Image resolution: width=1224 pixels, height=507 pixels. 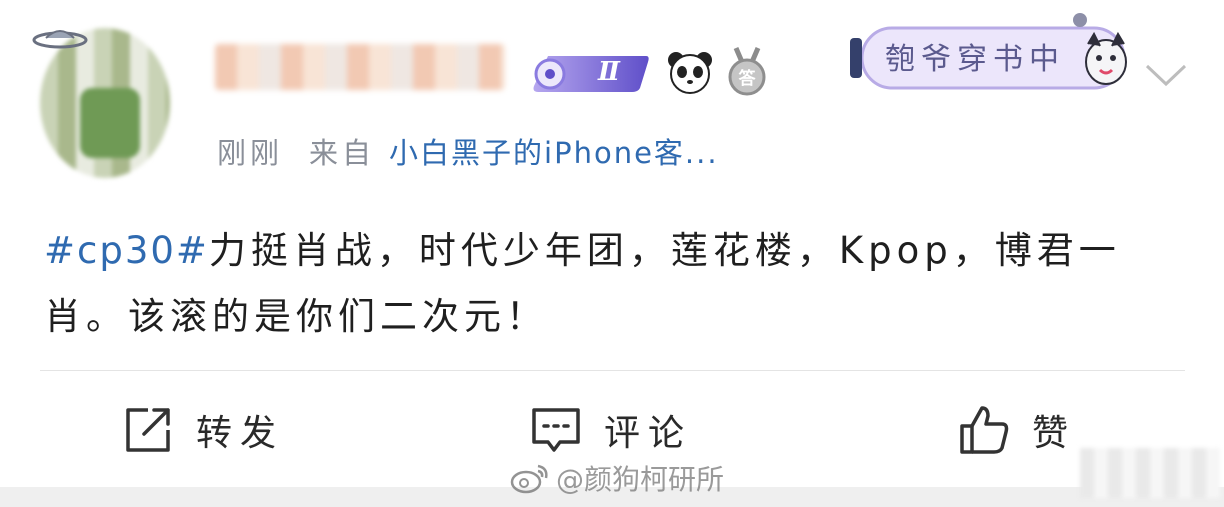 I want to click on forward-button: 转发, so click(x=203, y=430).